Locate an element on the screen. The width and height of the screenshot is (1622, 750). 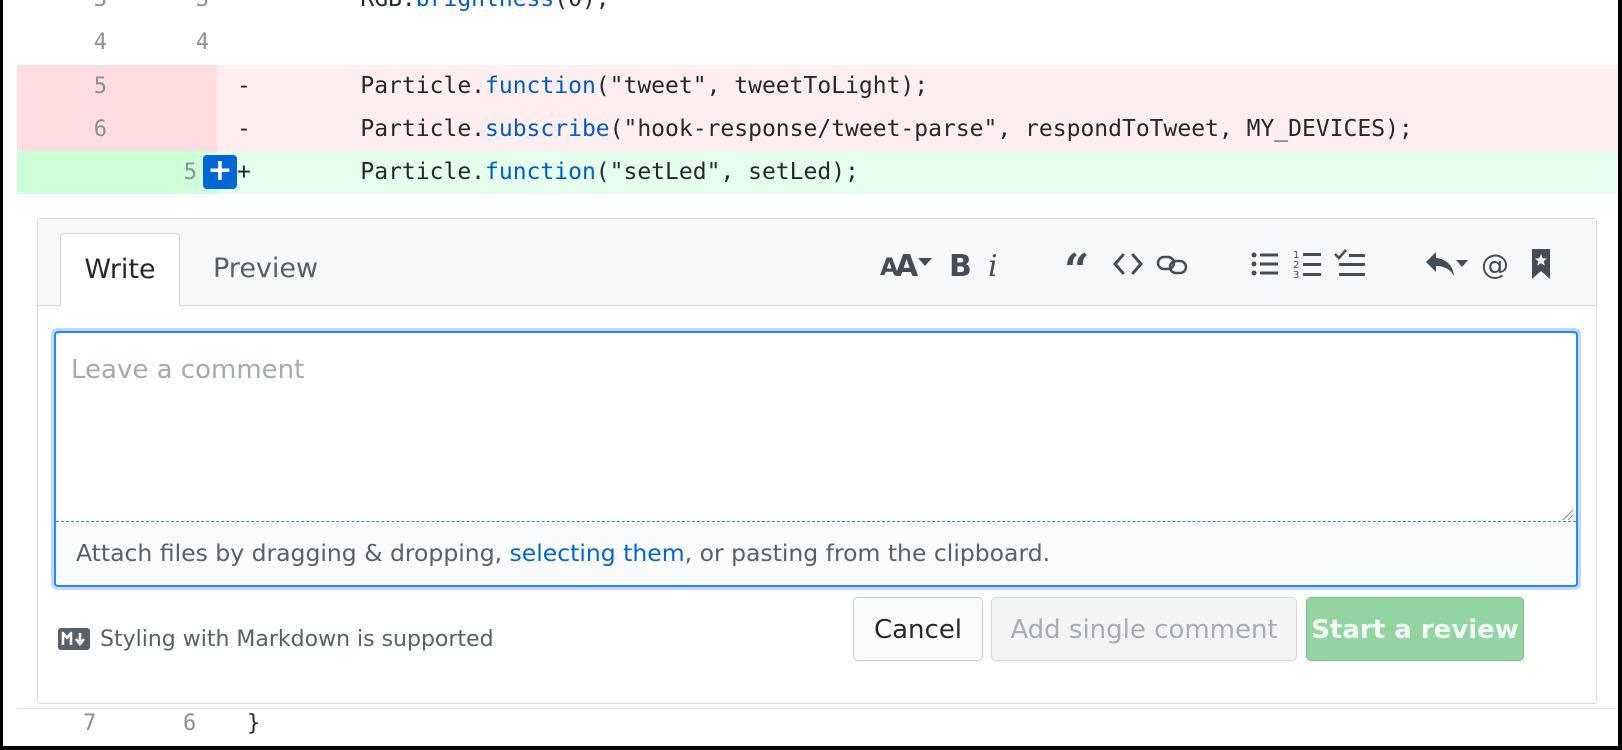
svg-text: 3 is located at coordinates (1296, 275).